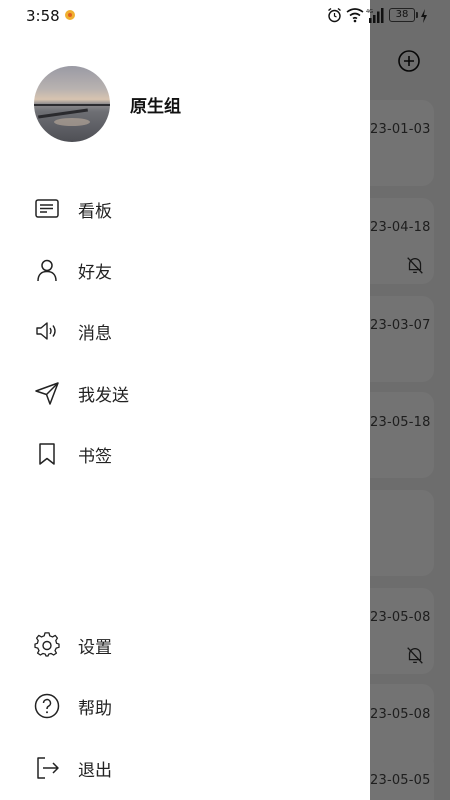 The width and height of the screenshot is (450, 800). What do you see at coordinates (95, 709) in the screenshot?
I see `menu-item-label: 帮助` at bounding box center [95, 709].